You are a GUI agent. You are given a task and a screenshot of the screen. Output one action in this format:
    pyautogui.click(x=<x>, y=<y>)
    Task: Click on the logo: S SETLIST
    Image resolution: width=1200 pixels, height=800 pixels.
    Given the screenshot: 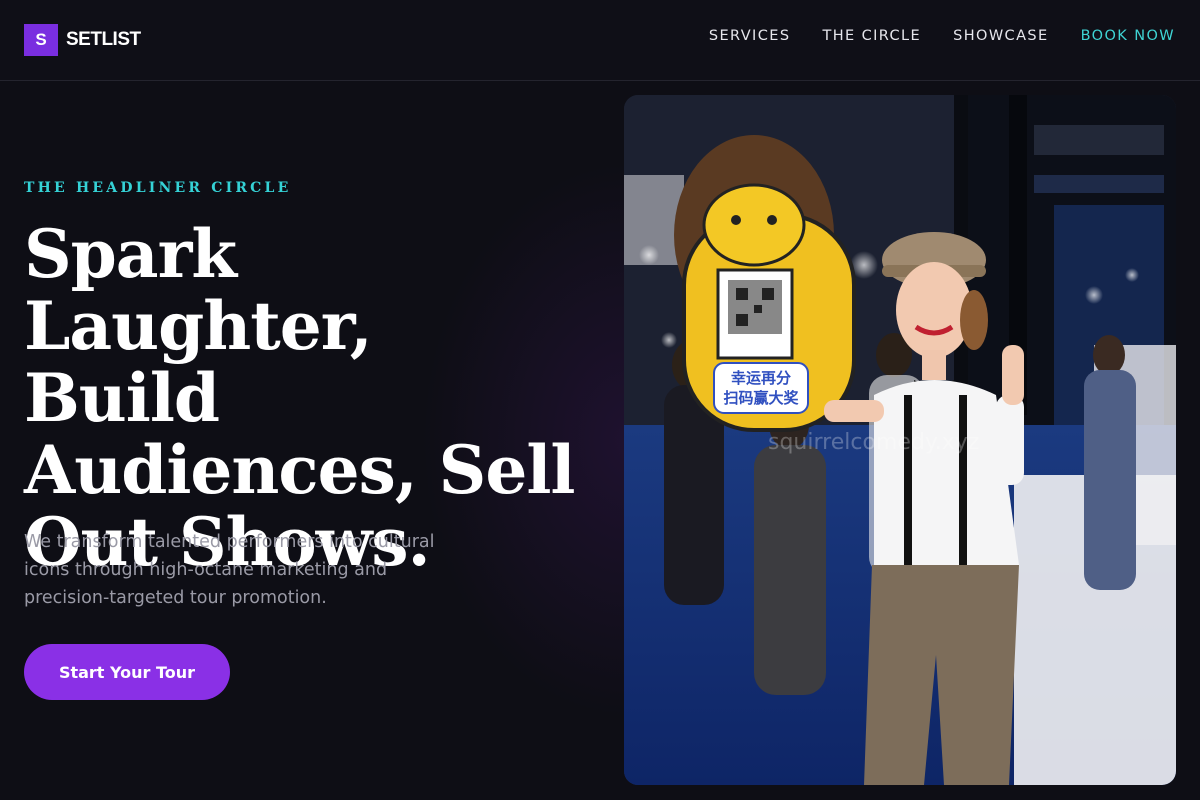 What is the action you would take?
    pyautogui.click(x=82, y=40)
    